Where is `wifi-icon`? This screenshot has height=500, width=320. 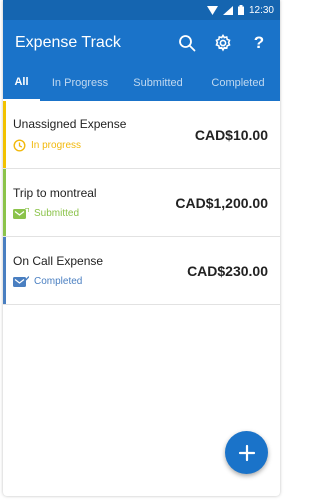 wifi-icon is located at coordinates (212, 10).